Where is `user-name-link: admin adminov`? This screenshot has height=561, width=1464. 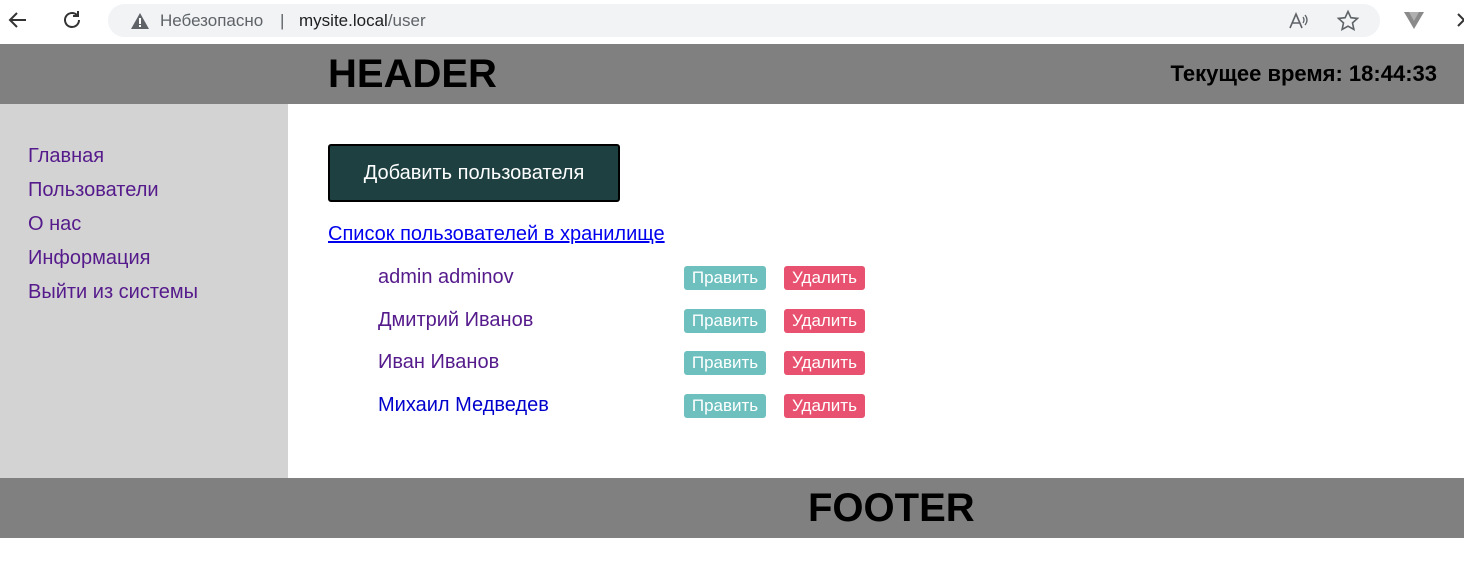
user-name-link: admin adminov is located at coordinates (446, 277).